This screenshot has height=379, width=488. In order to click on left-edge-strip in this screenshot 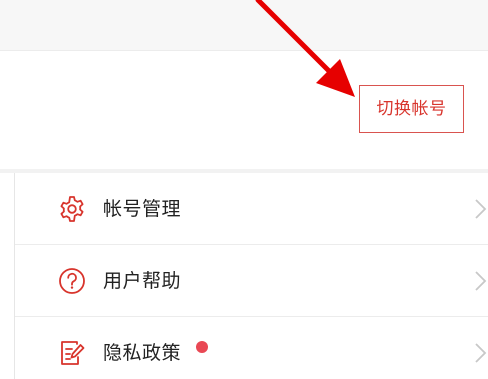, I will do `click(7, 276)`.